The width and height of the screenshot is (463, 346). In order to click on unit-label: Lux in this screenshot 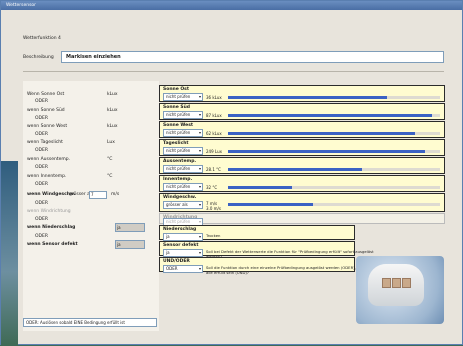, I will do `click(111, 142)`.